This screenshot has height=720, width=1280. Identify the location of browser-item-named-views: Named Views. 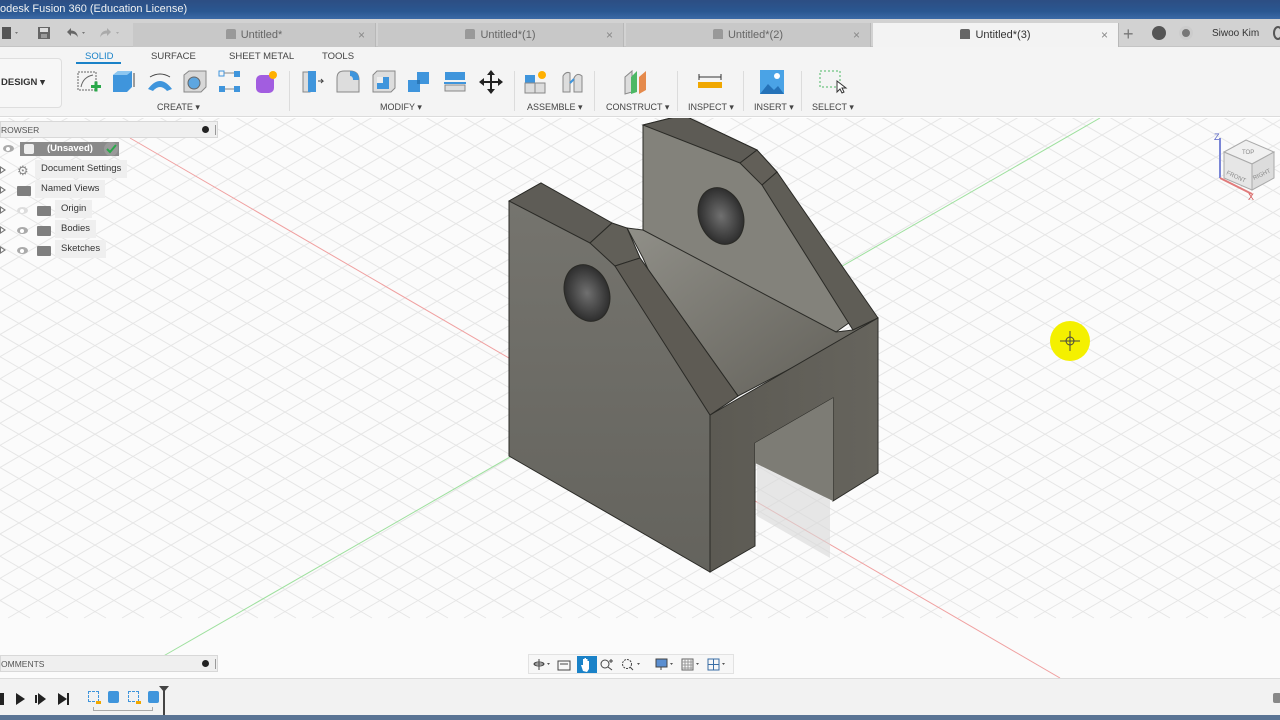
(109, 190).